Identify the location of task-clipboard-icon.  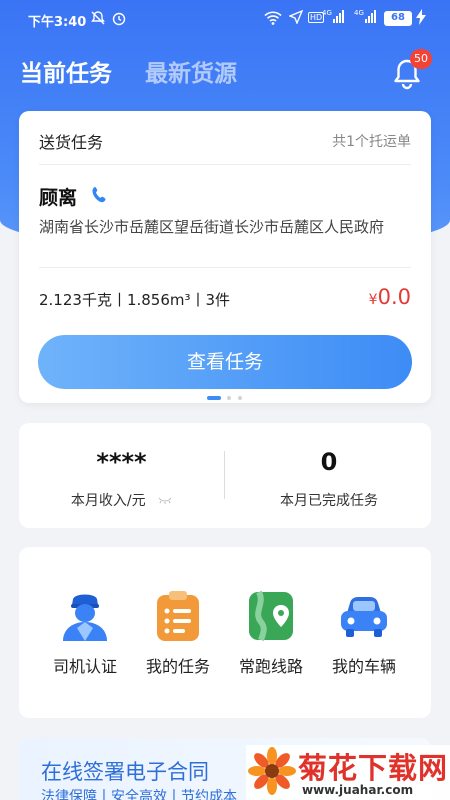
(178, 616).